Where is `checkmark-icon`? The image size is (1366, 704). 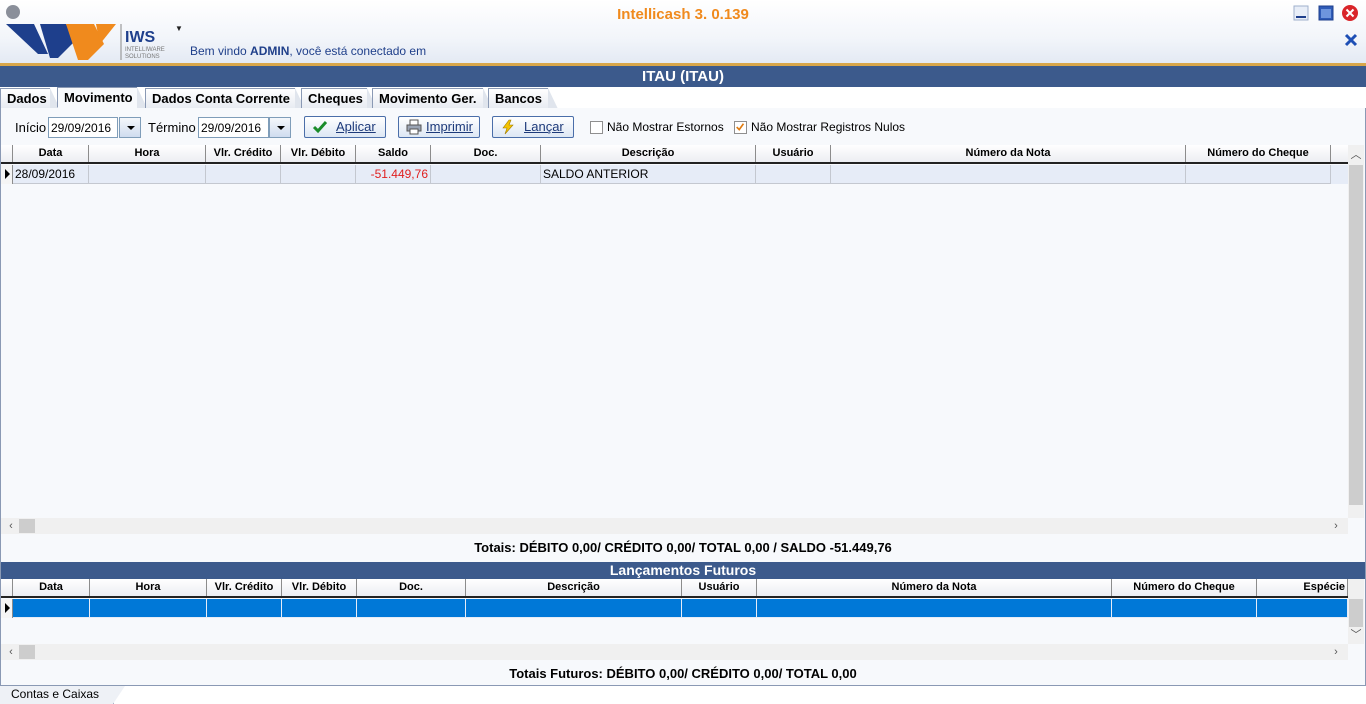 checkmark-icon is located at coordinates (740, 127).